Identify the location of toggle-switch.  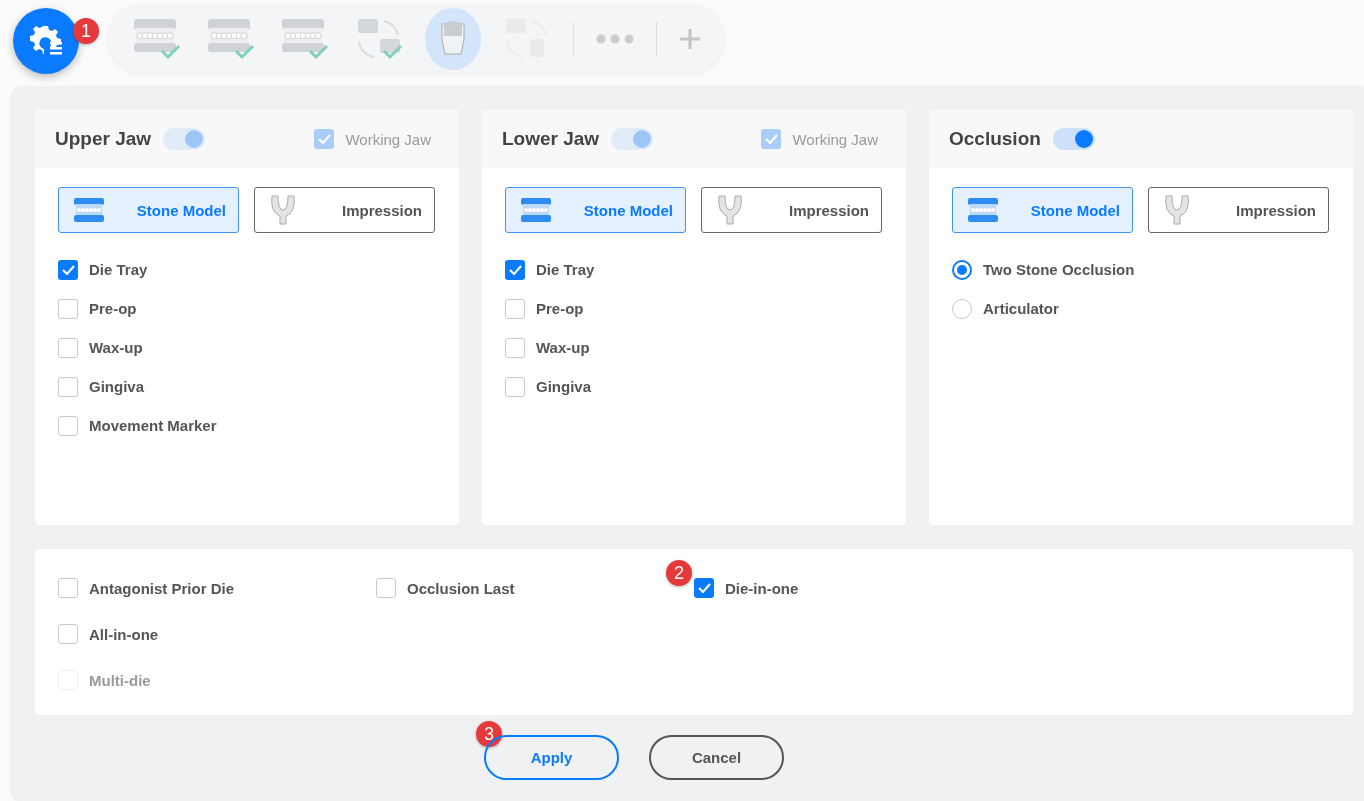
(1073, 139).